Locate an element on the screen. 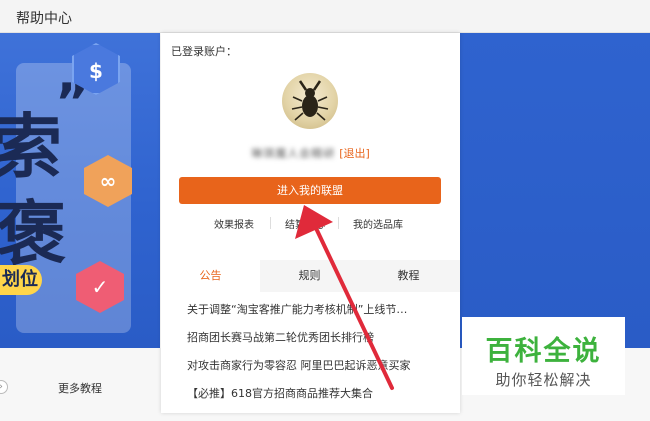 This screenshot has height=421, width=650. news-item: 招商团长赛马战第二轮优秀团长排行榜 is located at coordinates (319, 337).